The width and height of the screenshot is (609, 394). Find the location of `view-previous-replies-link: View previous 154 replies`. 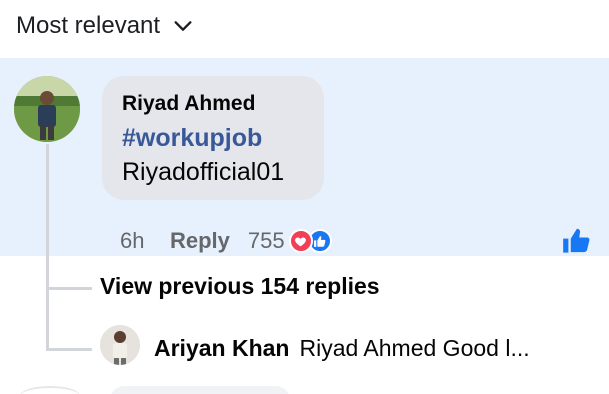

view-previous-replies-link: View previous 154 replies is located at coordinates (240, 286).